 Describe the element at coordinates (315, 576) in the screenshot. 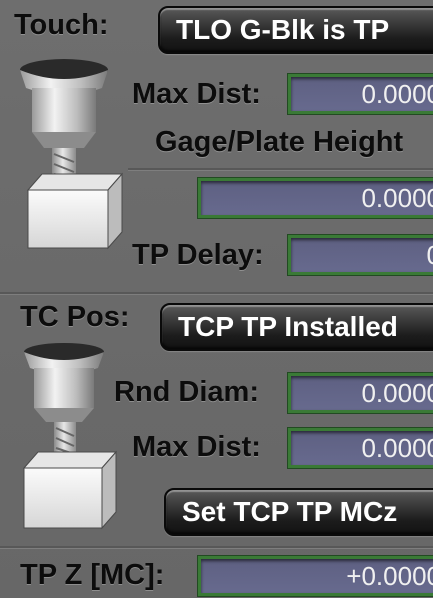

I see `tp-z-mc-field: +0.0000` at that location.